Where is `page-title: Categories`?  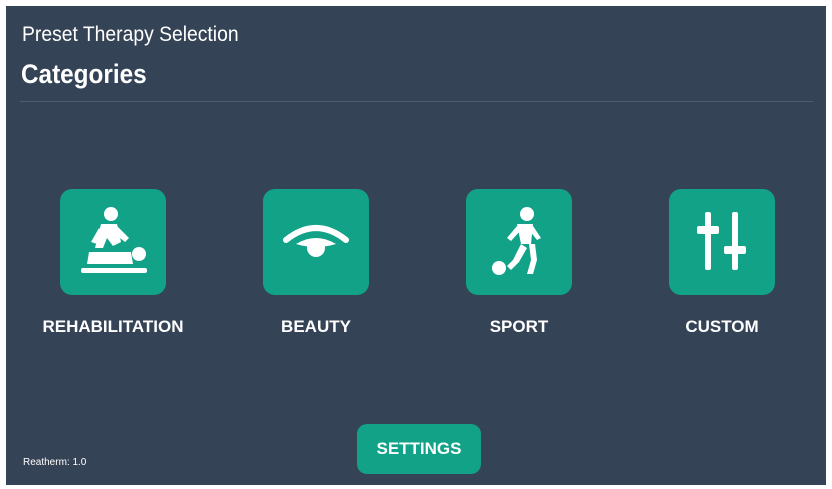
page-title: Categories is located at coordinates (84, 74).